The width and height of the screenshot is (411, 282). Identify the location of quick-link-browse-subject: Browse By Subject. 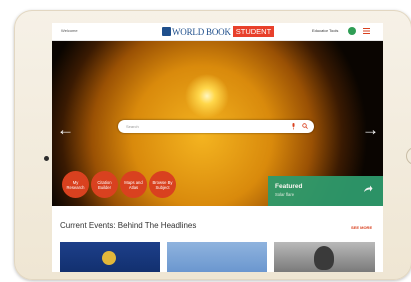
(162, 184).